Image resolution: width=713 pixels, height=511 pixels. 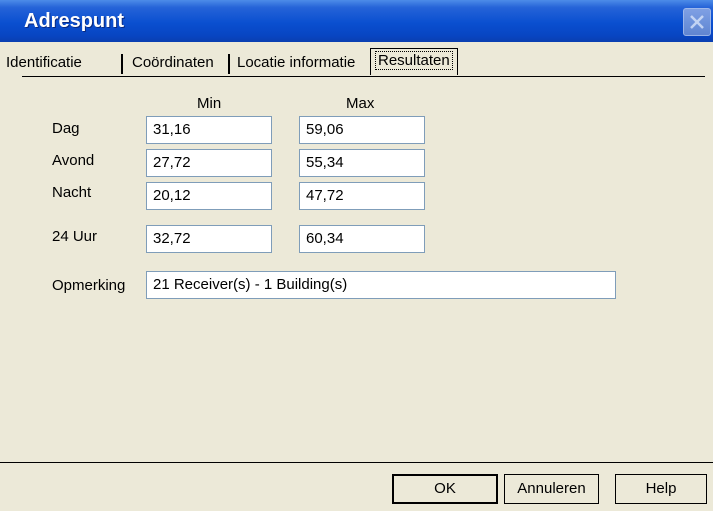 I want to click on tab-locatie-informatie: Locatie informatie, so click(x=296, y=63).